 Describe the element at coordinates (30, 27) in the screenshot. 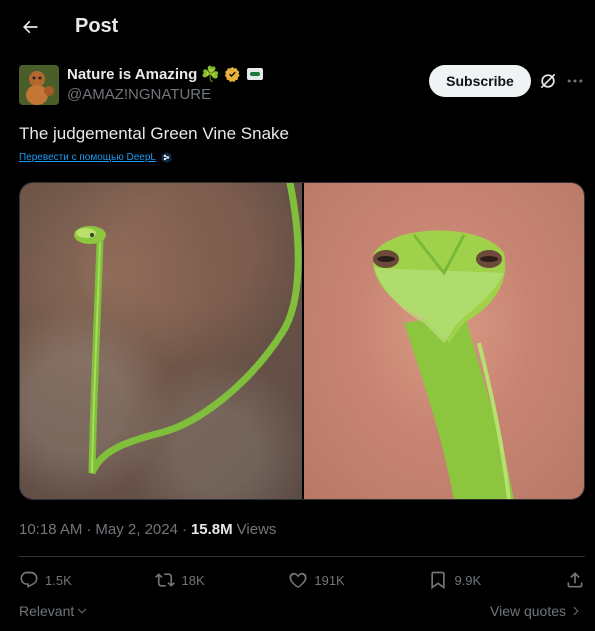

I see `back-arrow-icon` at that location.